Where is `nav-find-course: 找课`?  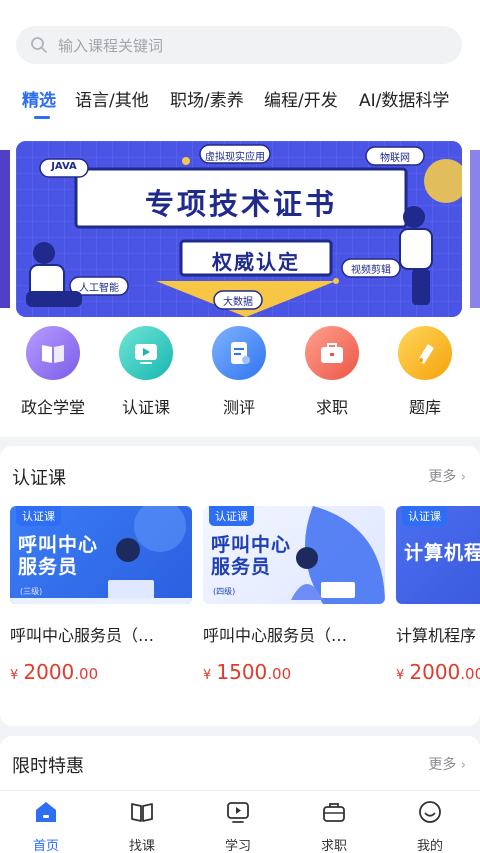 nav-find-course: 找课 is located at coordinates (142, 826).